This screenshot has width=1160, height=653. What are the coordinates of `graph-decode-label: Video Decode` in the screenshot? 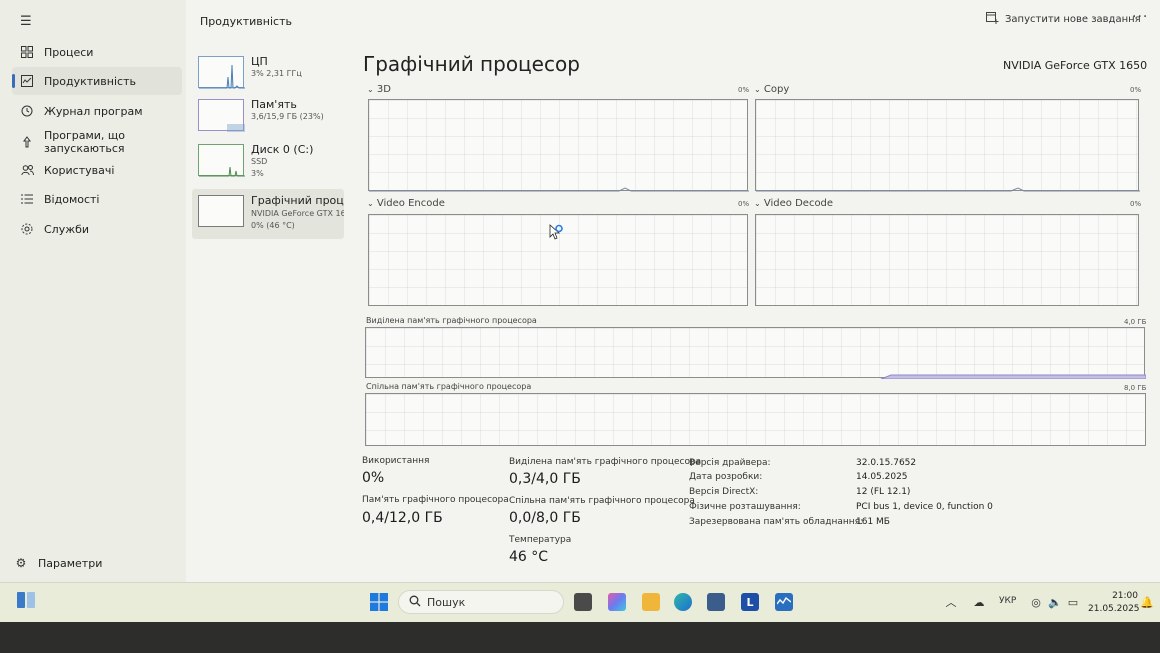 It's located at (798, 203).